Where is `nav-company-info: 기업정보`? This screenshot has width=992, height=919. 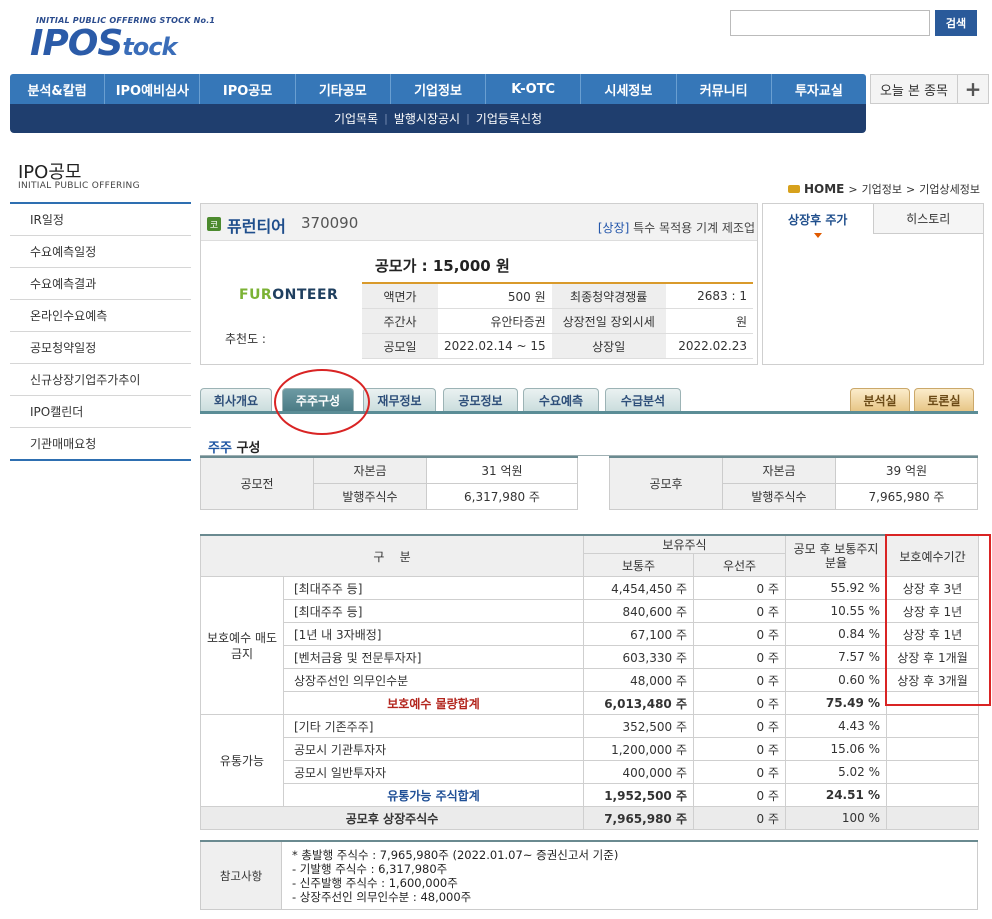
nav-company-info: 기업정보 is located at coordinates (439, 89).